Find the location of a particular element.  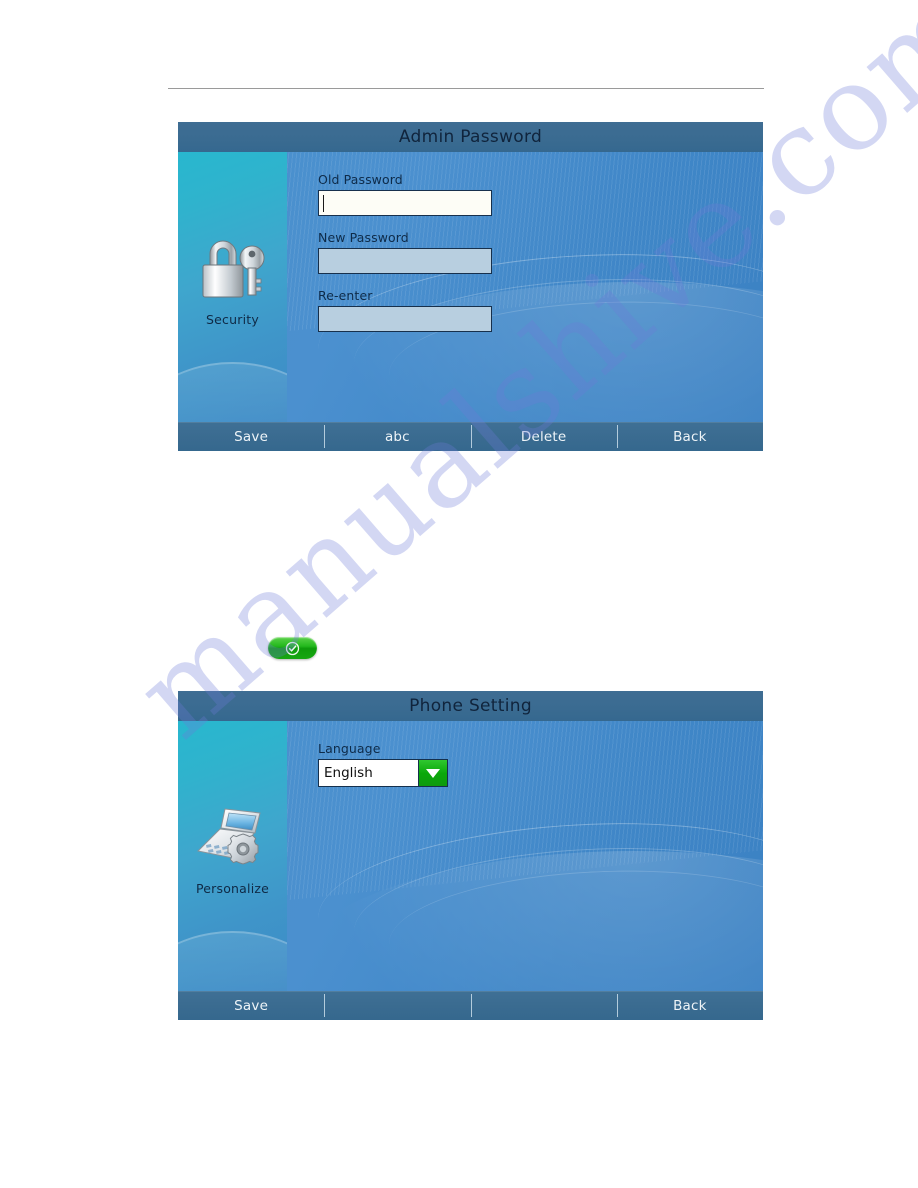

field-group-new-password: New Password is located at coordinates (438, 252).